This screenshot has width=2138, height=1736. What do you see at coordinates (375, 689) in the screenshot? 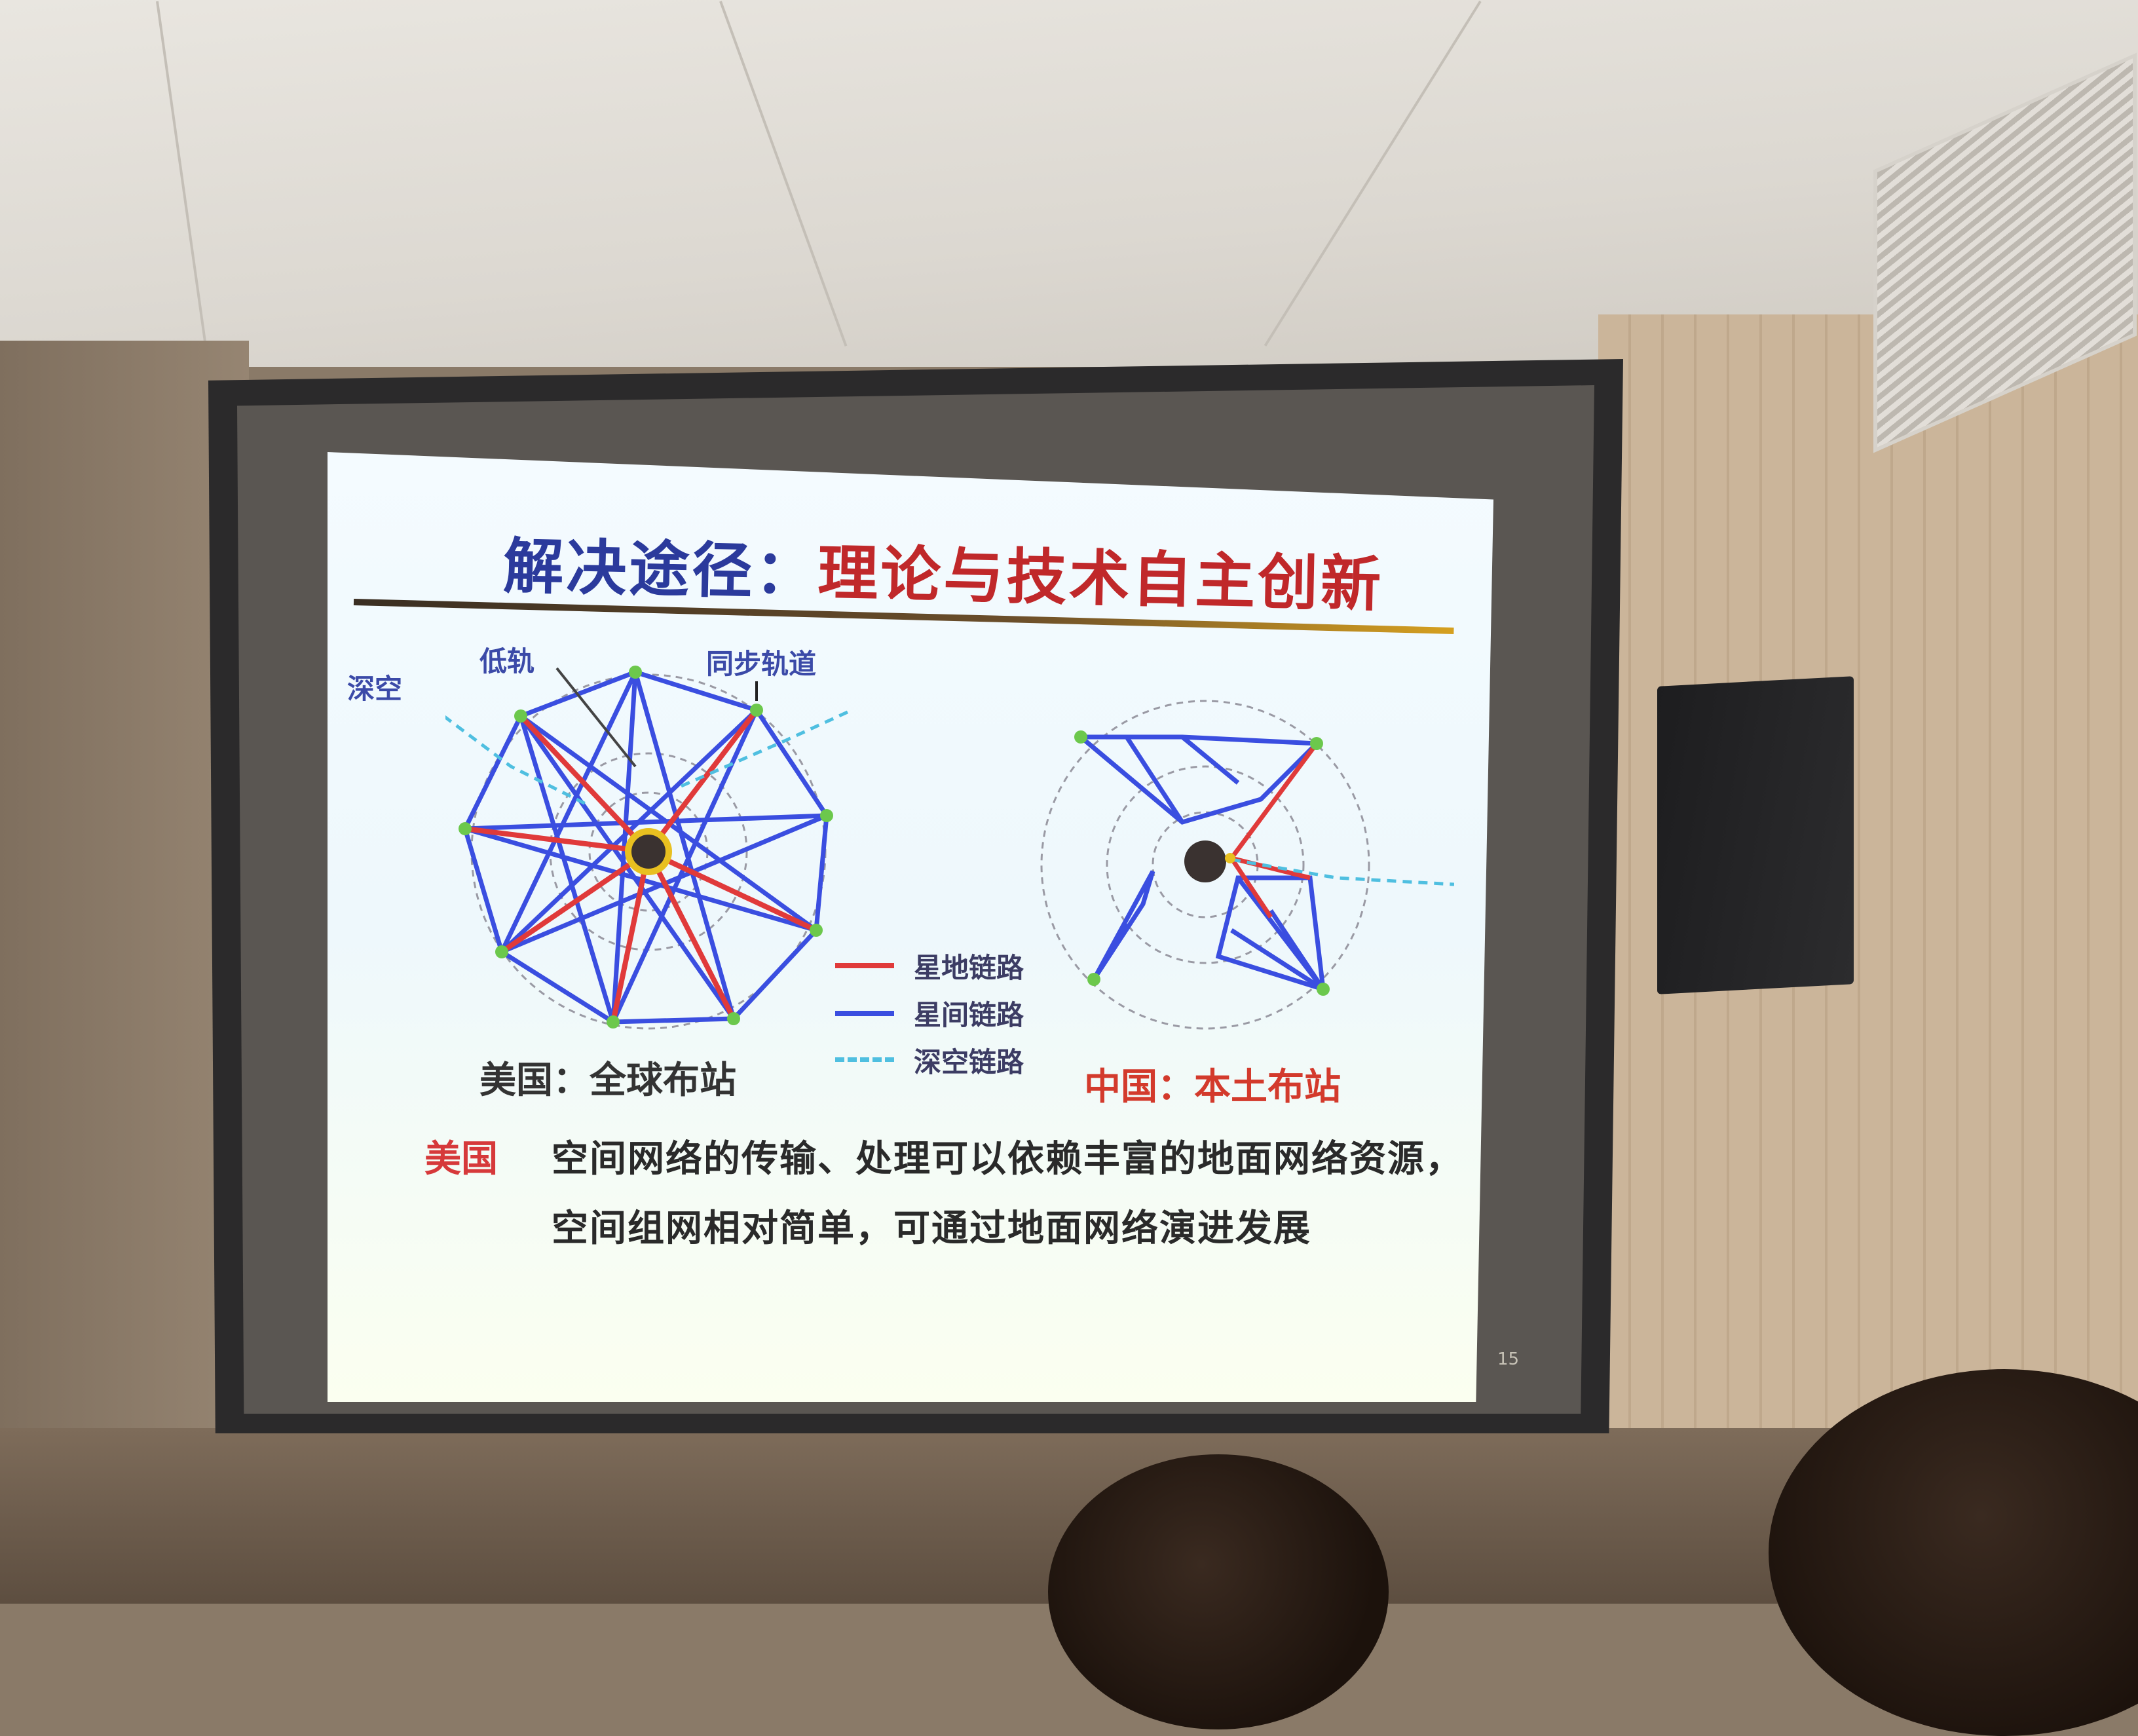
I see `label-deep-space: 深空` at bounding box center [375, 689].